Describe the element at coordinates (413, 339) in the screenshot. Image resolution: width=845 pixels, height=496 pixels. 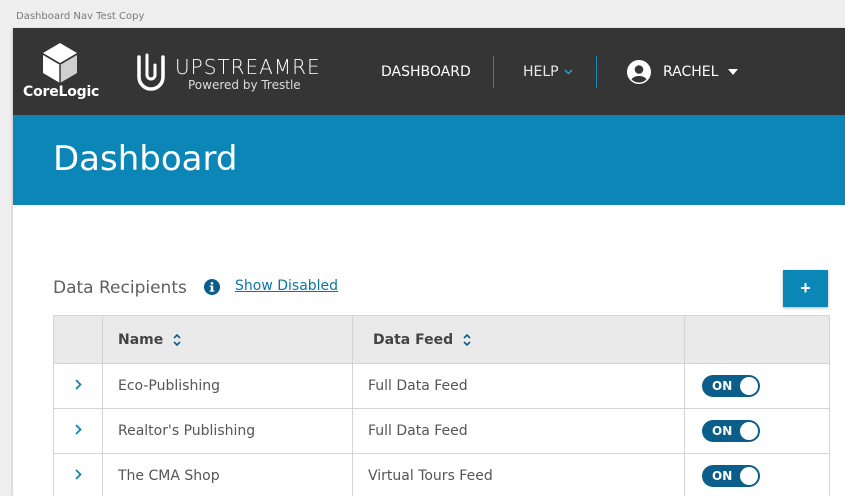
I see `data-feed-column-label: Data Feed` at that location.